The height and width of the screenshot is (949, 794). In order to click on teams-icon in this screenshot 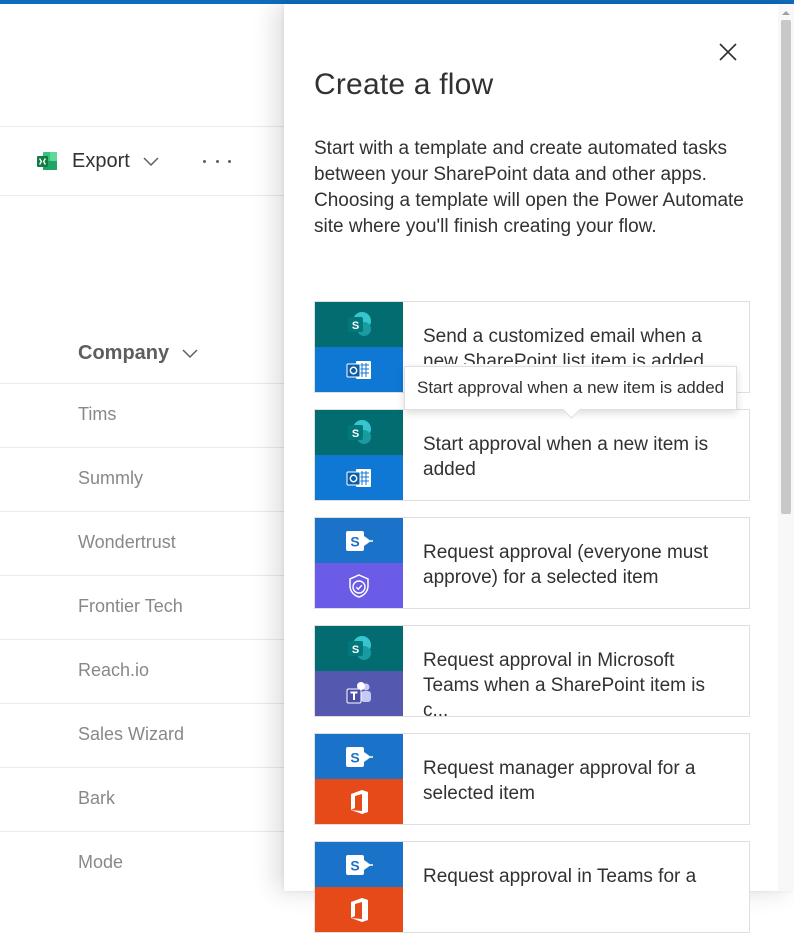, I will do `click(359, 693)`.